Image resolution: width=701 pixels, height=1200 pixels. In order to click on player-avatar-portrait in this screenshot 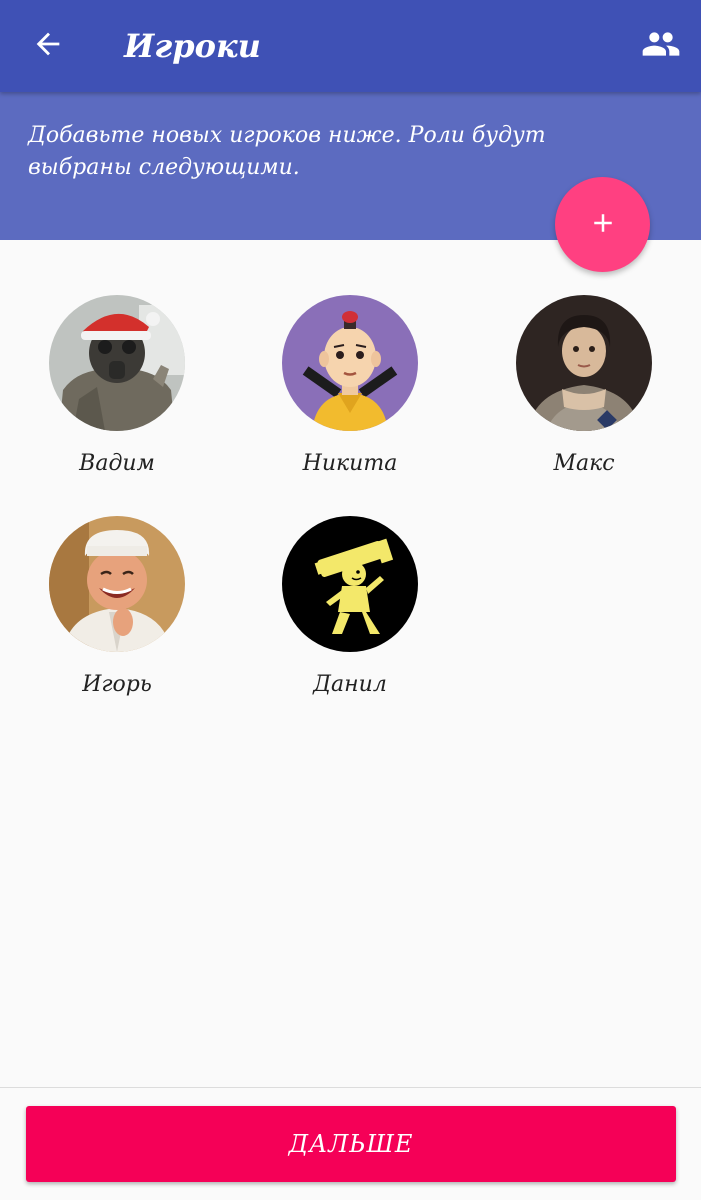, I will do `click(584, 363)`.